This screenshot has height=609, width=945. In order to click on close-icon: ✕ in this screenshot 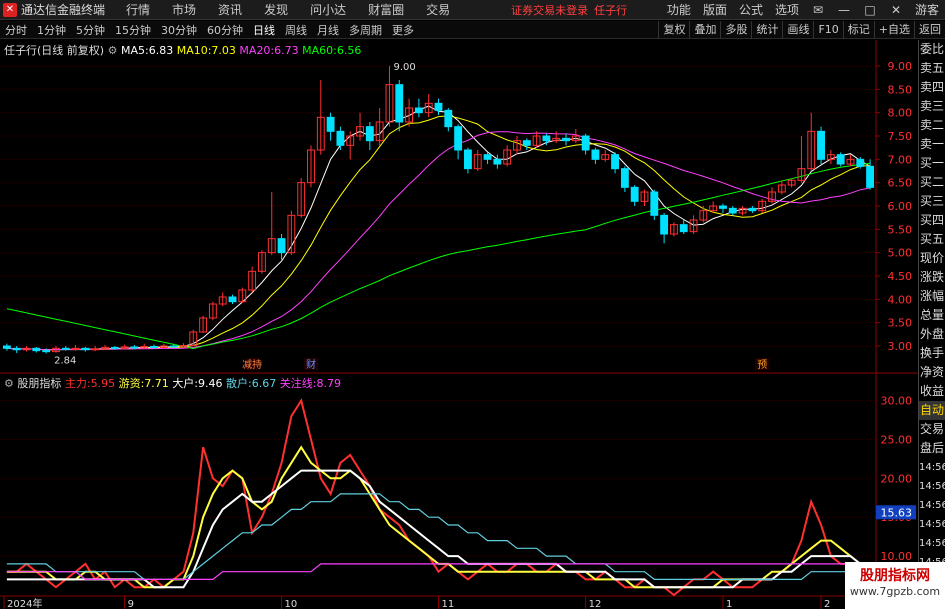, I will do `click(896, 10)`.